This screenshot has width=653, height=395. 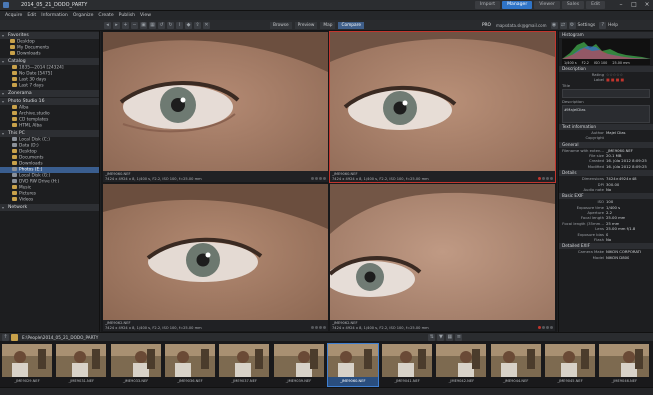 What do you see at coordinates (152, 25) in the screenshot?
I see `grid-icon: ▦` at bounding box center [152, 25].